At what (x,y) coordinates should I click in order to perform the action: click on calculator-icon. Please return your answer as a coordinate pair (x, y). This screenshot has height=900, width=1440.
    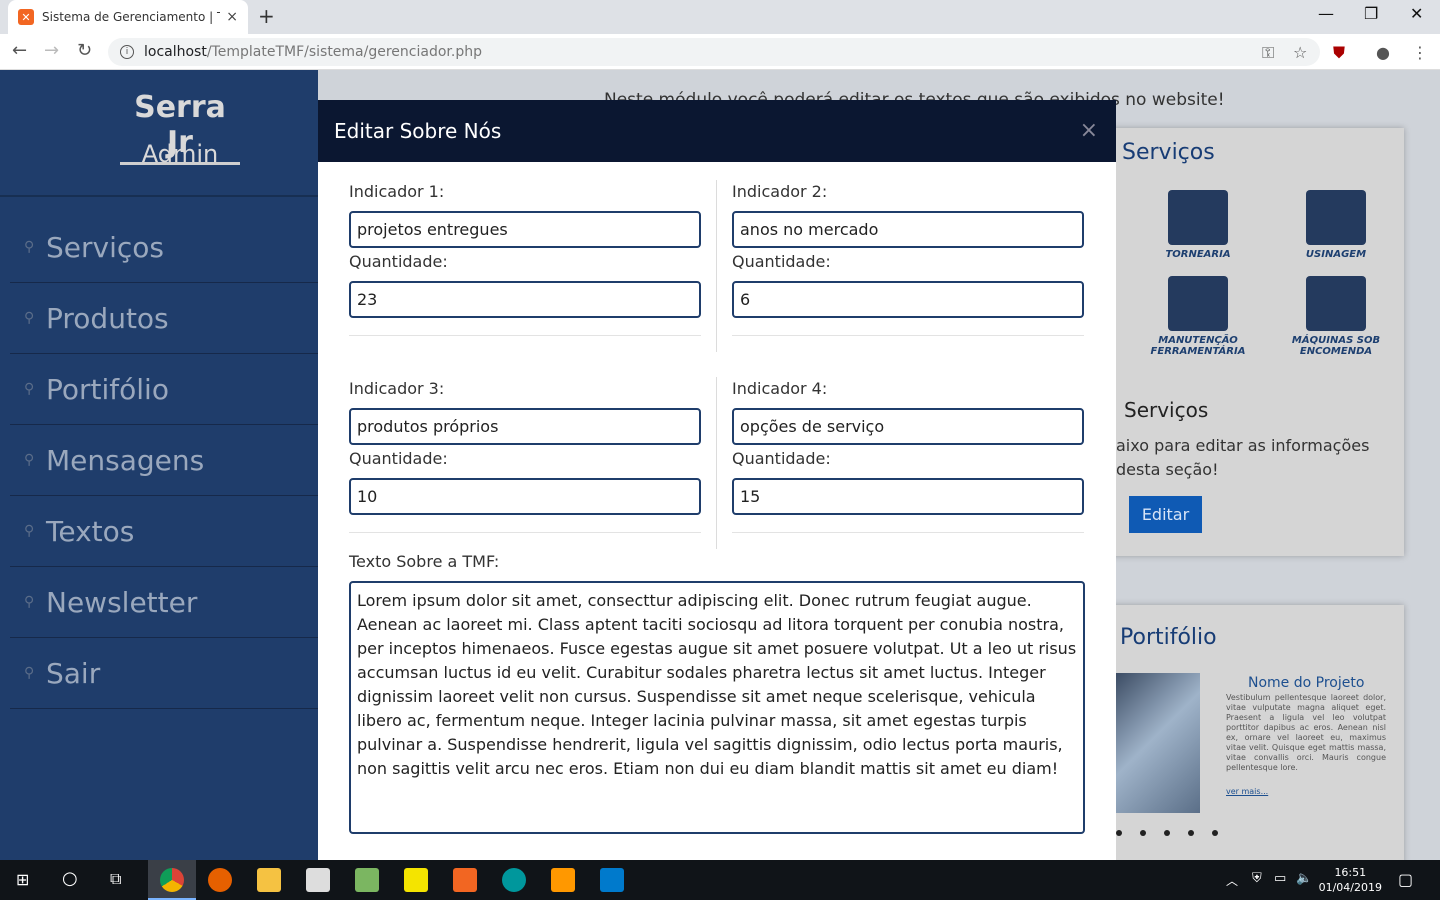
    Looking at the image, I should click on (318, 880).